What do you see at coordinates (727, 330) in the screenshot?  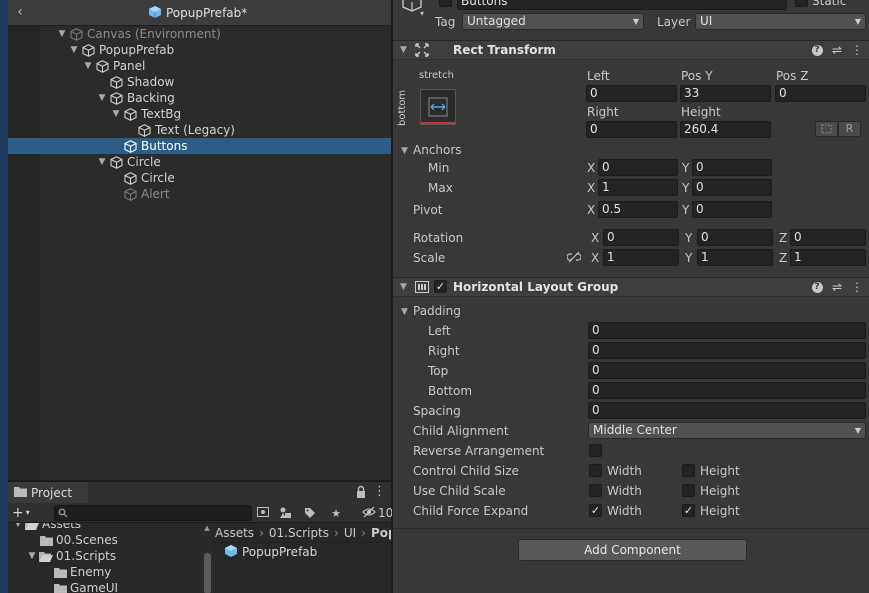 I see `padding-left-field: 0` at bounding box center [727, 330].